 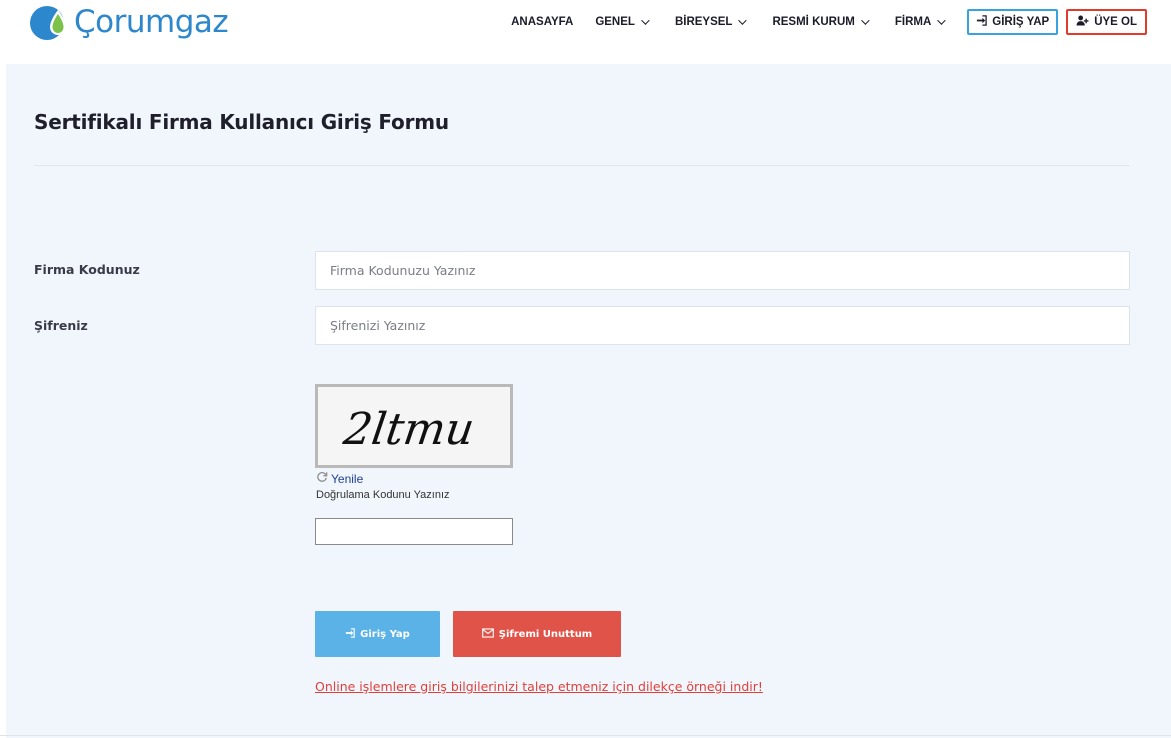 I want to click on forgot-password-button: Şifremi Unuttum, so click(x=537, y=634).